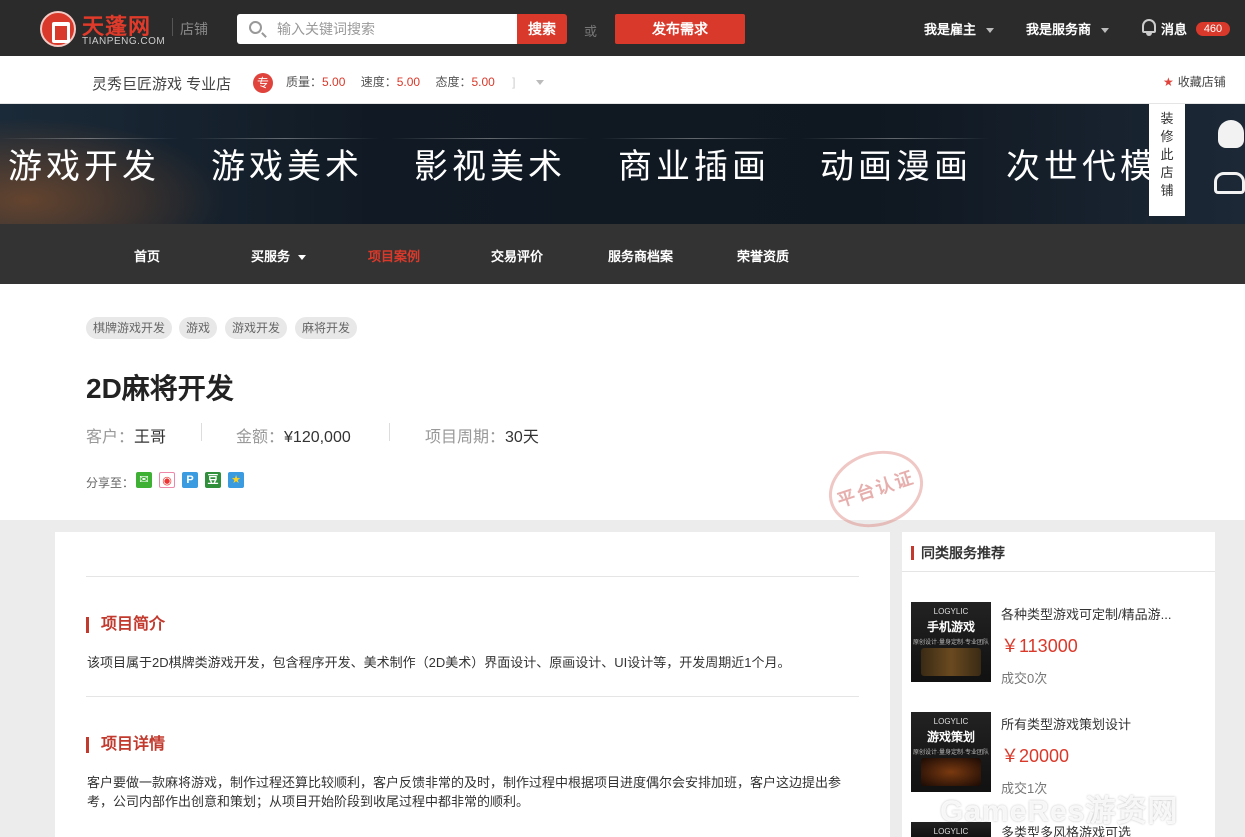 The width and height of the screenshot is (1245, 837). What do you see at coordinates (147, 255) in the screenshot?
I see `nav-home: 首页` at bounding box center [147, 255].